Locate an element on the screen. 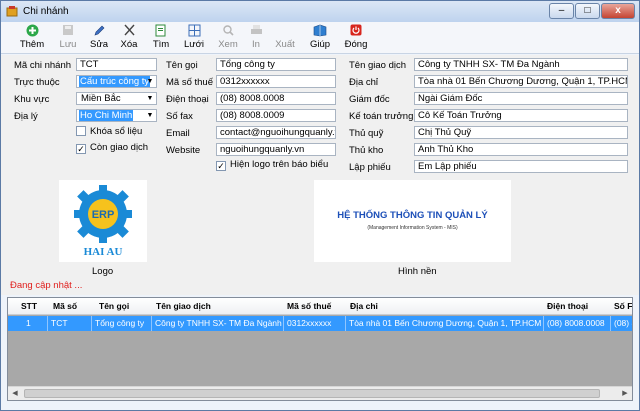 The image size is (640, 411). find-button: Tìm is located at coordinates (161, 38).